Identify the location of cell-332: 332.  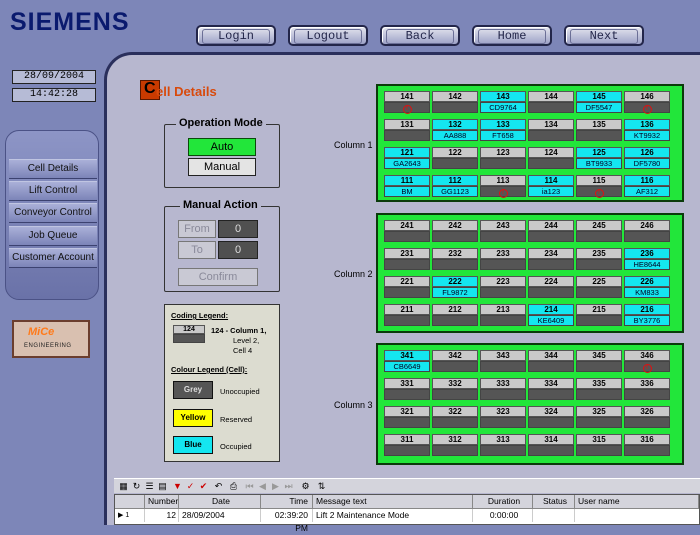
(455, 389).